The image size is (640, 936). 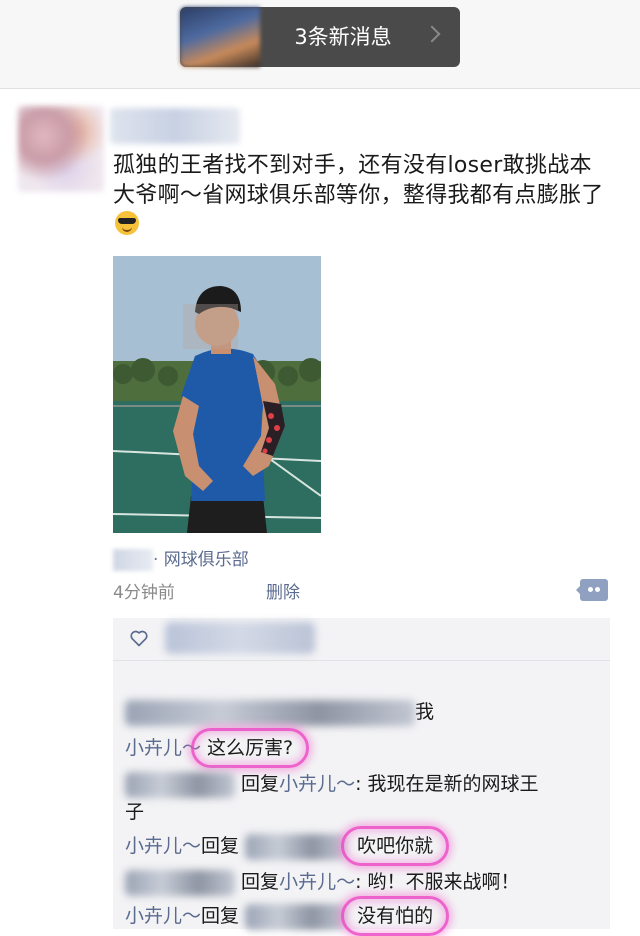 I want to click on comment-text: 哟！不服来战啊！, so click(x=443, y=882).